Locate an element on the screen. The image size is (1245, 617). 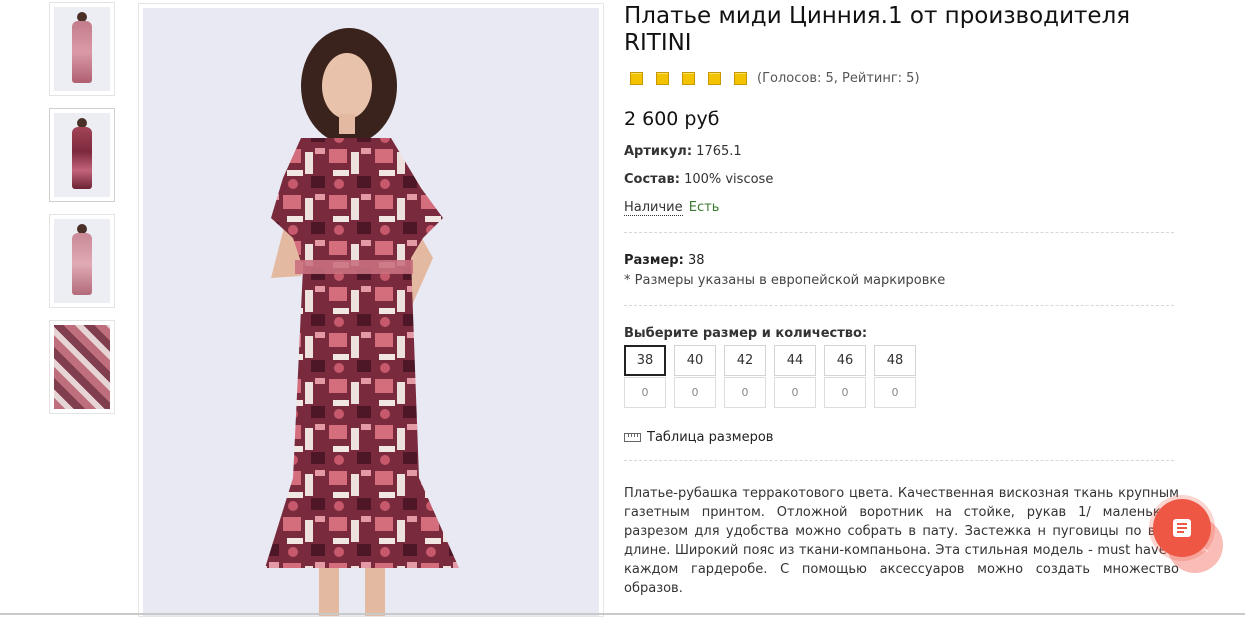
size-table-link: Таблица размеров is located at coordinates (901, 437).